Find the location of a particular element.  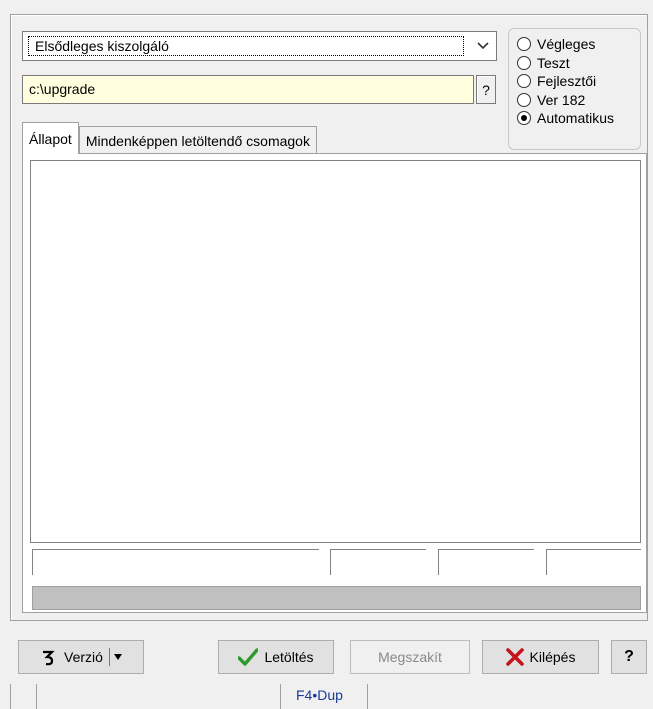

dropdown-arrow-icon is located at coordinates (117, 657).